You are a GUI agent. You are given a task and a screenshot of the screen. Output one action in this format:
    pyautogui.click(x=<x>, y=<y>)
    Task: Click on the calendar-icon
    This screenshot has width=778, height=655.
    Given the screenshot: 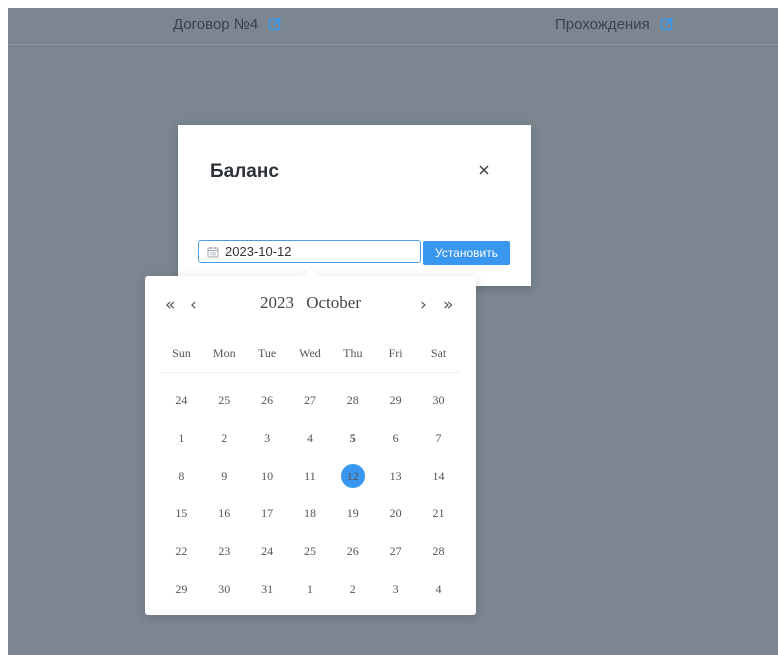 What is the action you would take?
    pyautogui.click(x=213, y=252)
    